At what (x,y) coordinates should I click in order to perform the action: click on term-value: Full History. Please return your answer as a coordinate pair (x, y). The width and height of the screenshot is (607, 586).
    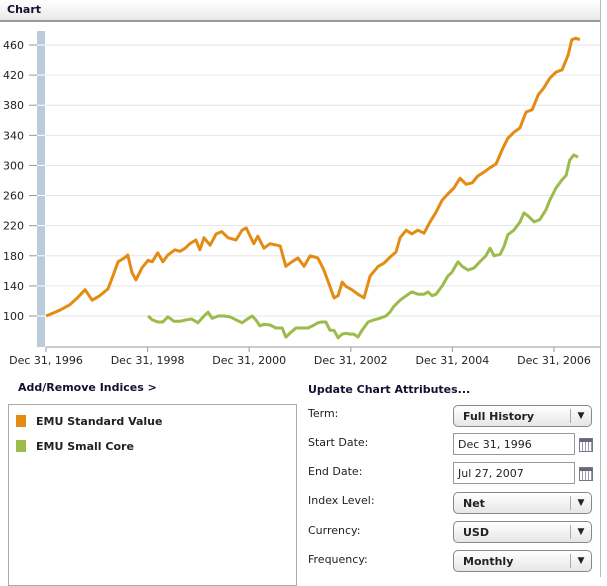
    Looking at the image, I should click on (499, 416).